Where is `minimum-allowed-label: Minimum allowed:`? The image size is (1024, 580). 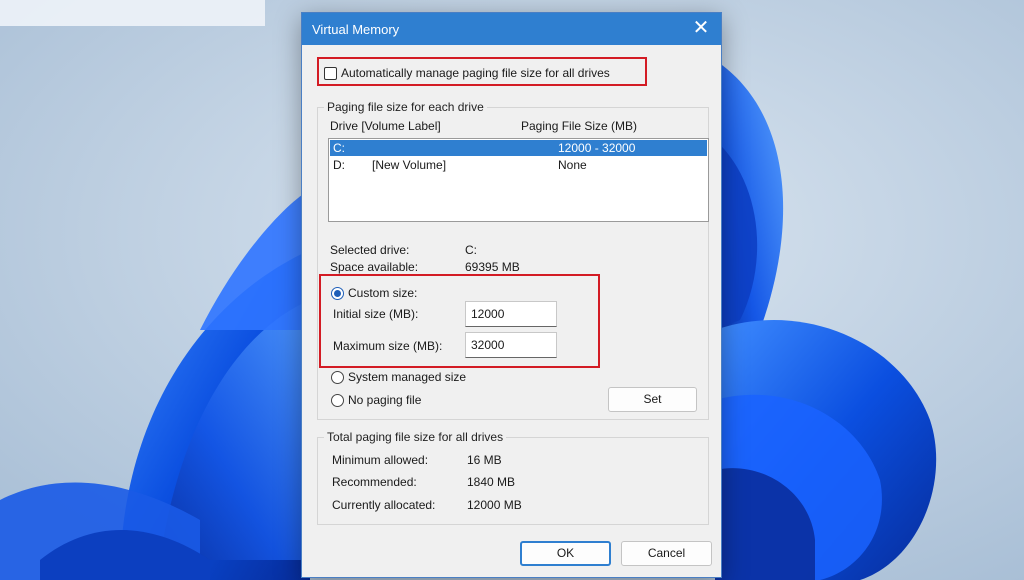 minimum-allowed-label: Minimum allowed: is located at coordinates (380, 460).